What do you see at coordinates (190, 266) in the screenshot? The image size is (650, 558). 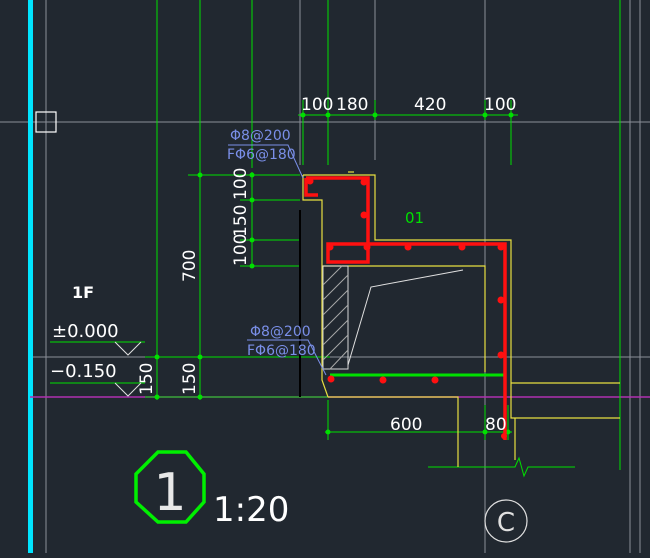 I see `dim-700: 700` at bounding box center [190, 266].